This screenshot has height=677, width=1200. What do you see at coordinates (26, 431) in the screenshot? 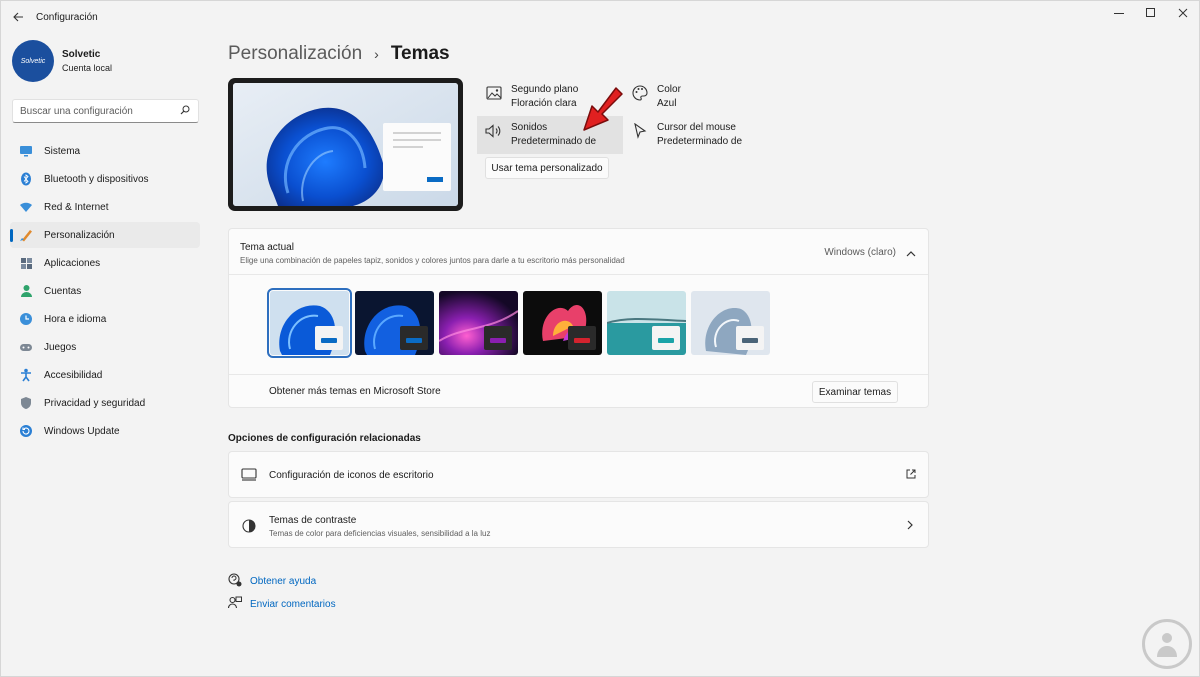
I see `update-icon` at bounding box center [26, 431].